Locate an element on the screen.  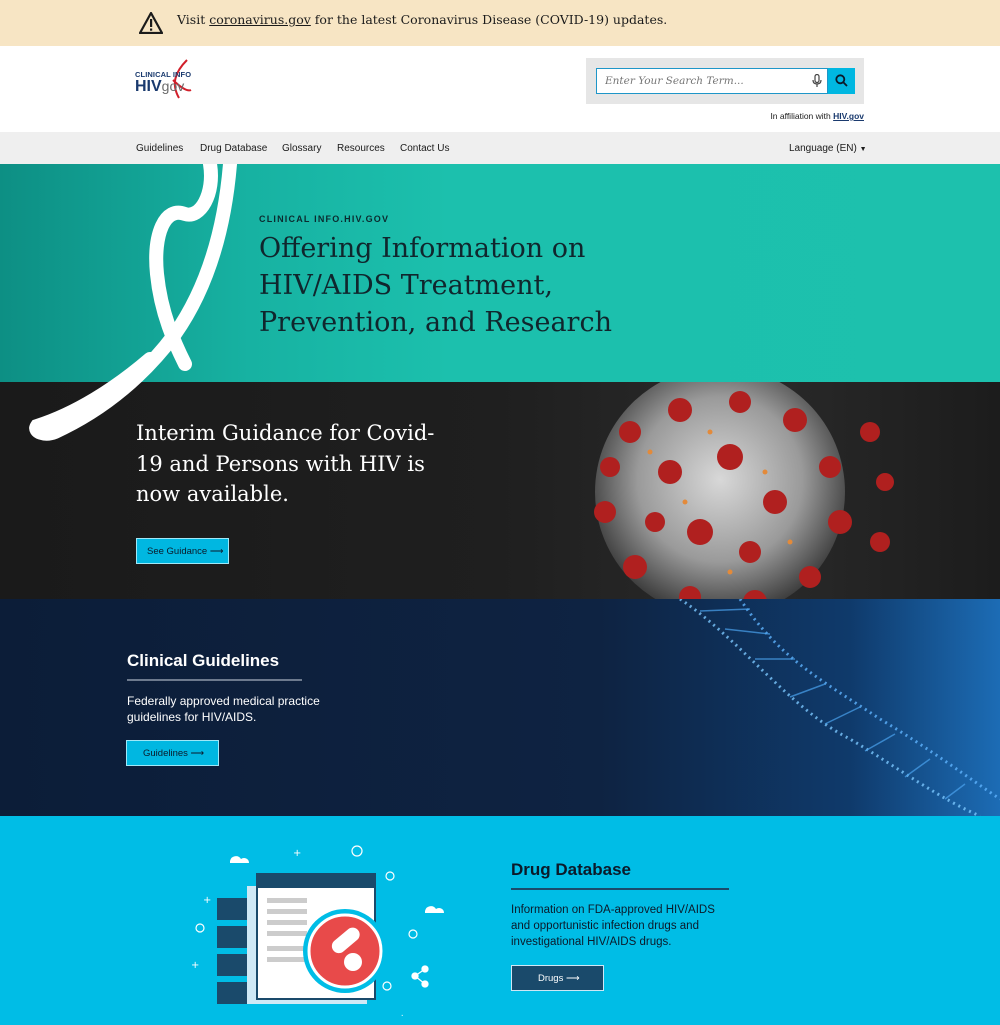
drug-database-heading: Drug Database is located at coordinates (571, 869).